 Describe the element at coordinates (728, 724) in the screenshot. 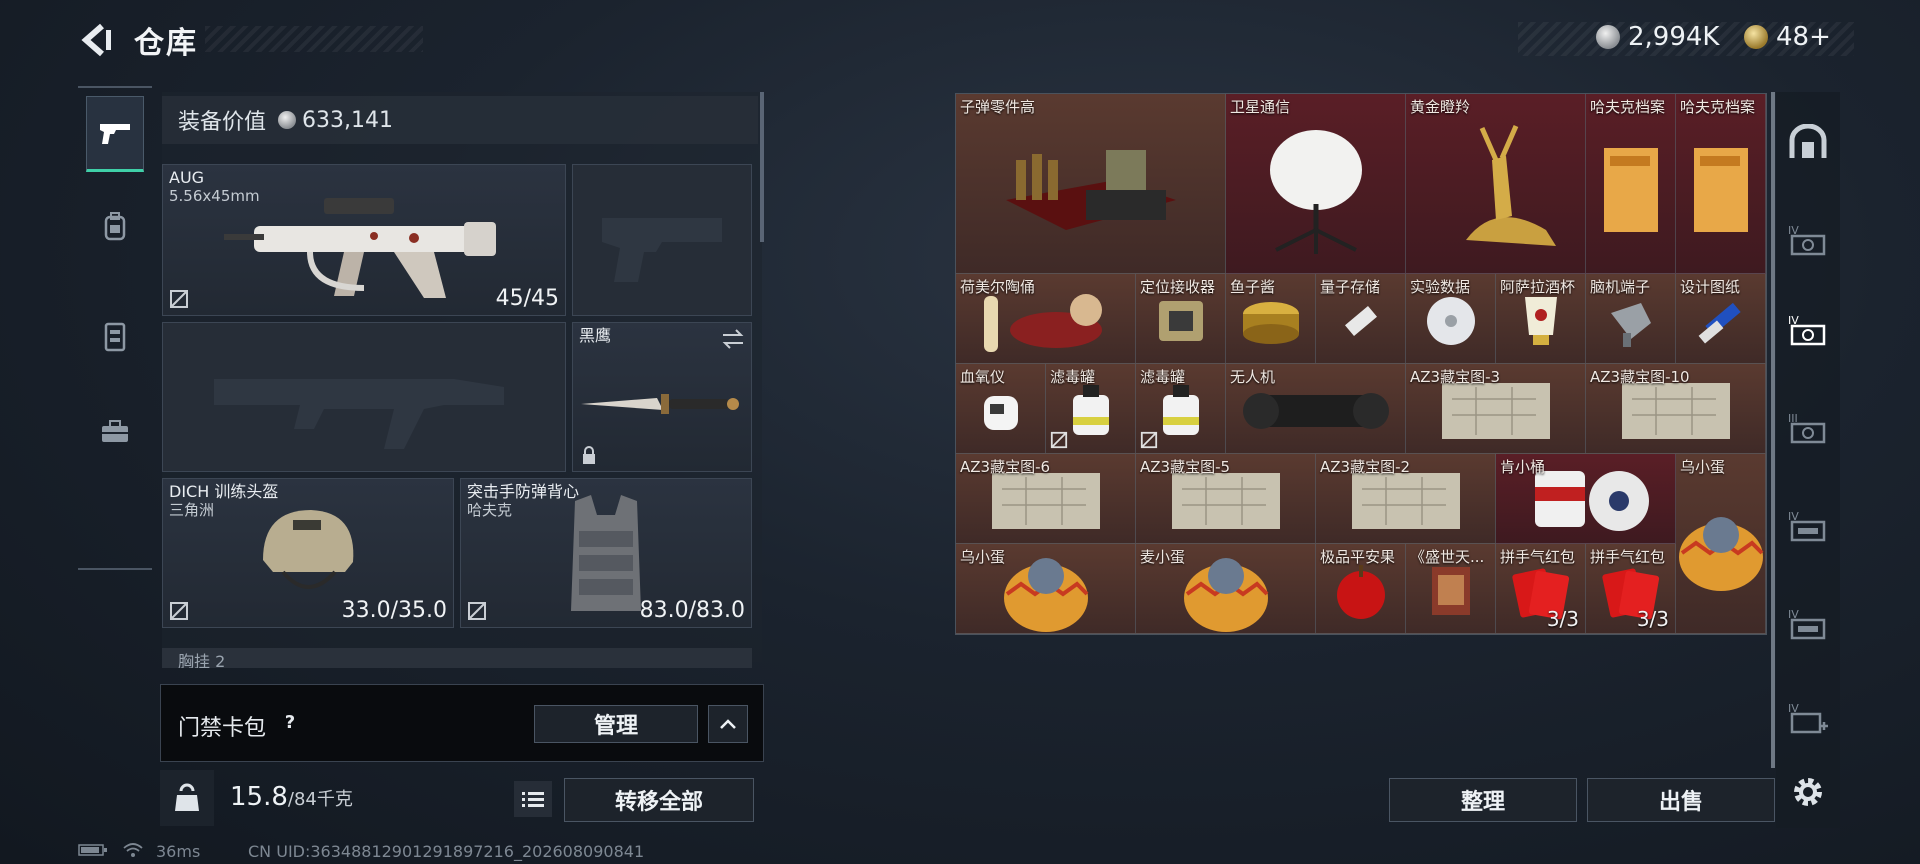

I see `collapse-button` at that location.